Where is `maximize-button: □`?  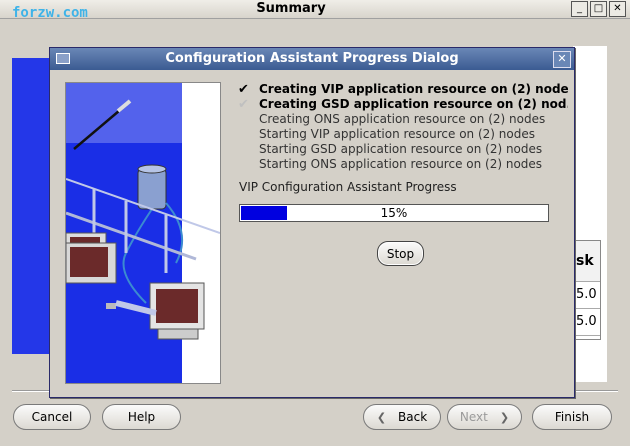
maximize-button: □ is located at coordinates (598, 9).